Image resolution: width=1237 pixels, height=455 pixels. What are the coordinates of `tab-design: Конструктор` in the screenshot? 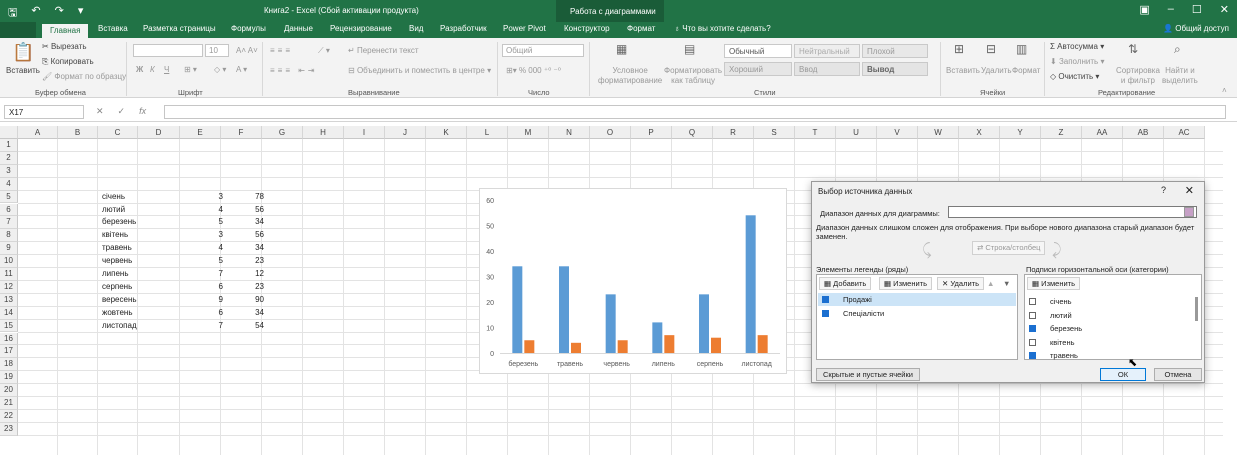 It's located at (587, 28).